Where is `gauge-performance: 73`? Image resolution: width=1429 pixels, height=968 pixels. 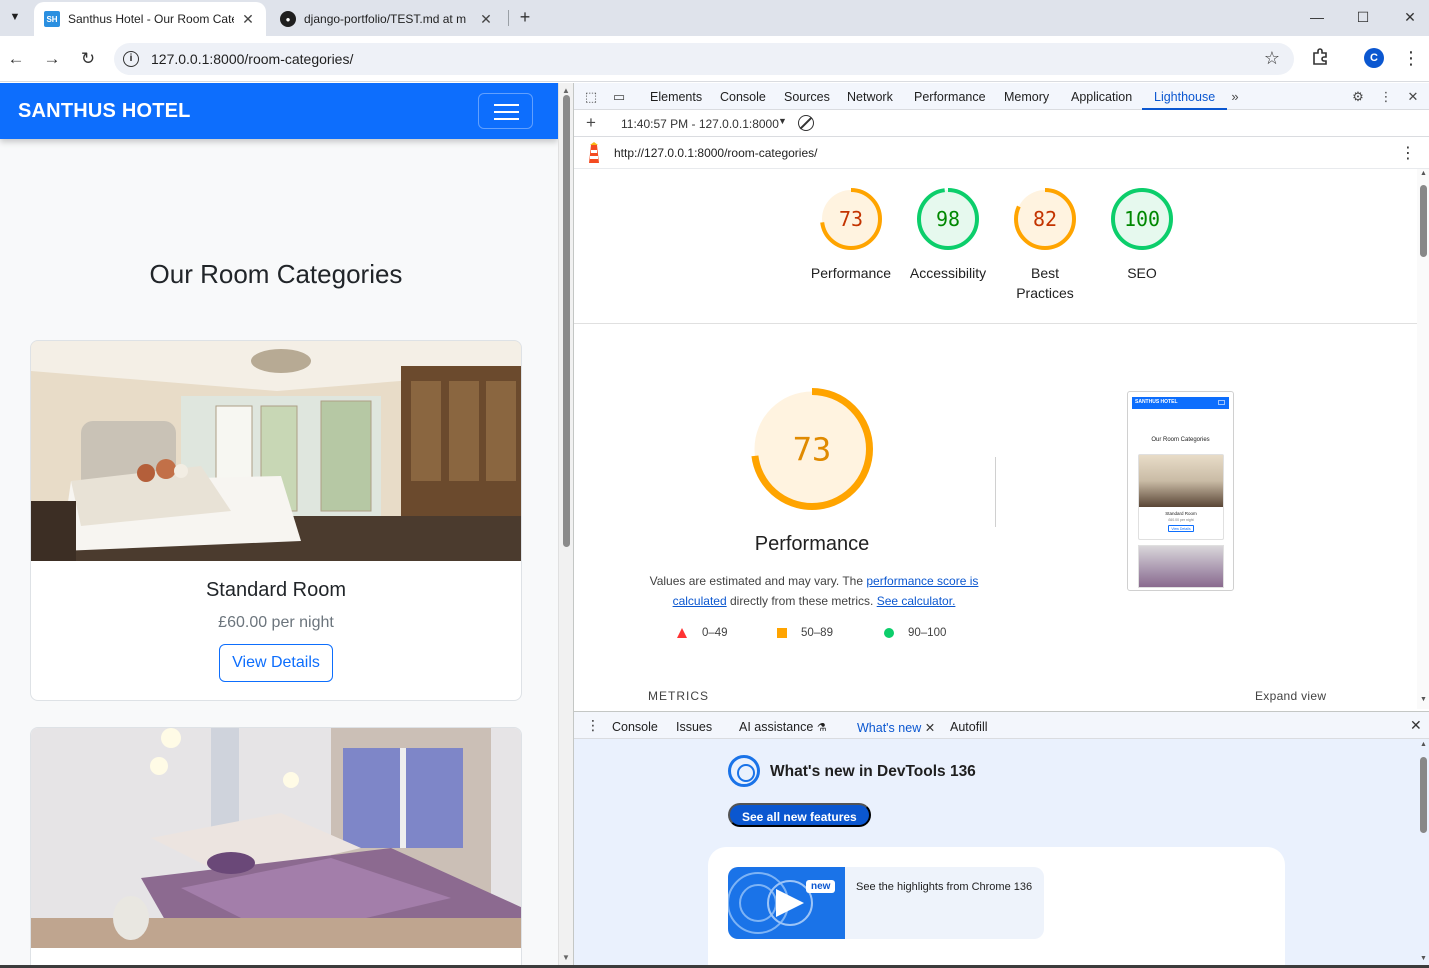
gauge-performance: 73 is located at coordinates (851, 219).